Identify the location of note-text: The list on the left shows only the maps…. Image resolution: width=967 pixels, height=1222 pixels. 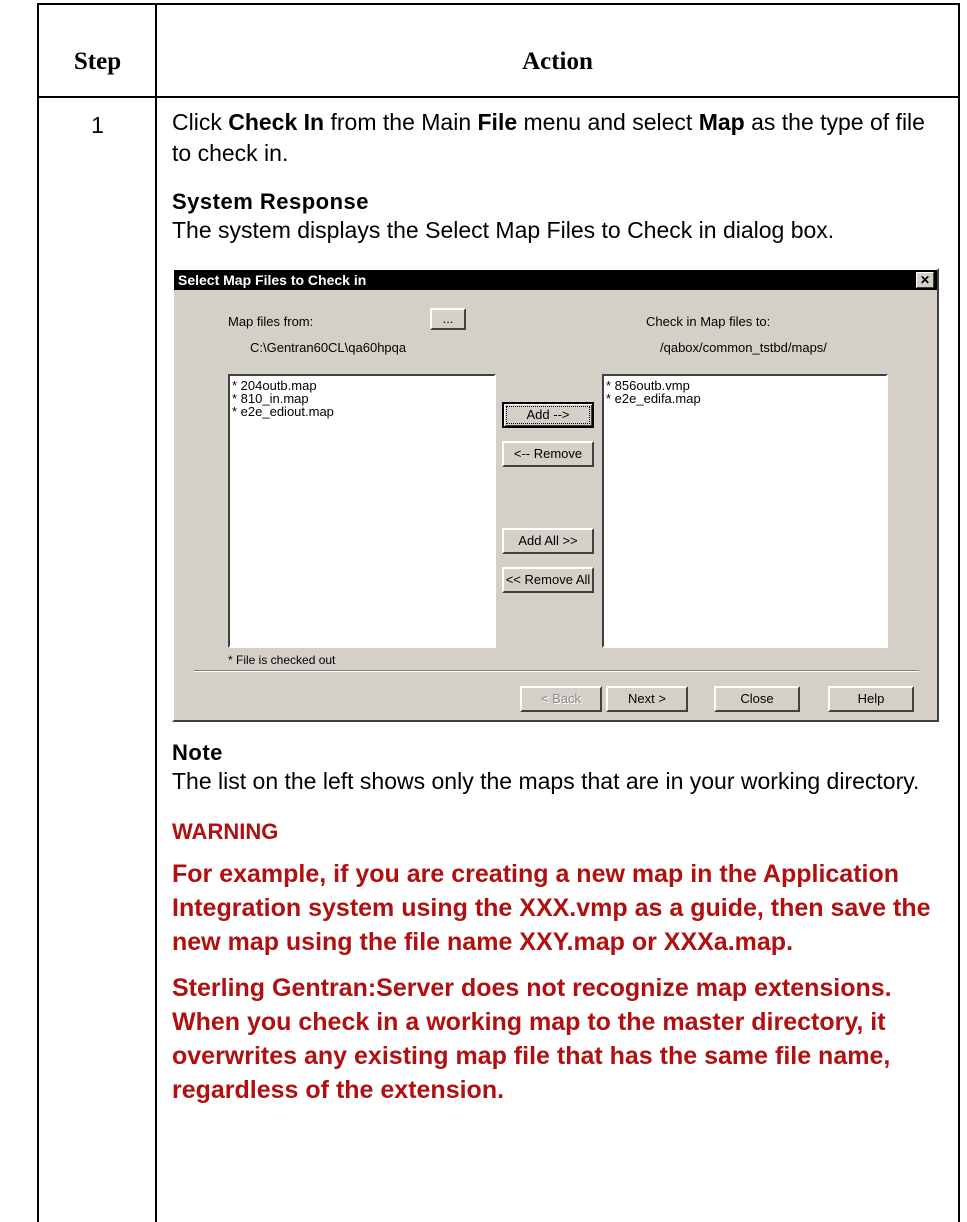
(546, 781).